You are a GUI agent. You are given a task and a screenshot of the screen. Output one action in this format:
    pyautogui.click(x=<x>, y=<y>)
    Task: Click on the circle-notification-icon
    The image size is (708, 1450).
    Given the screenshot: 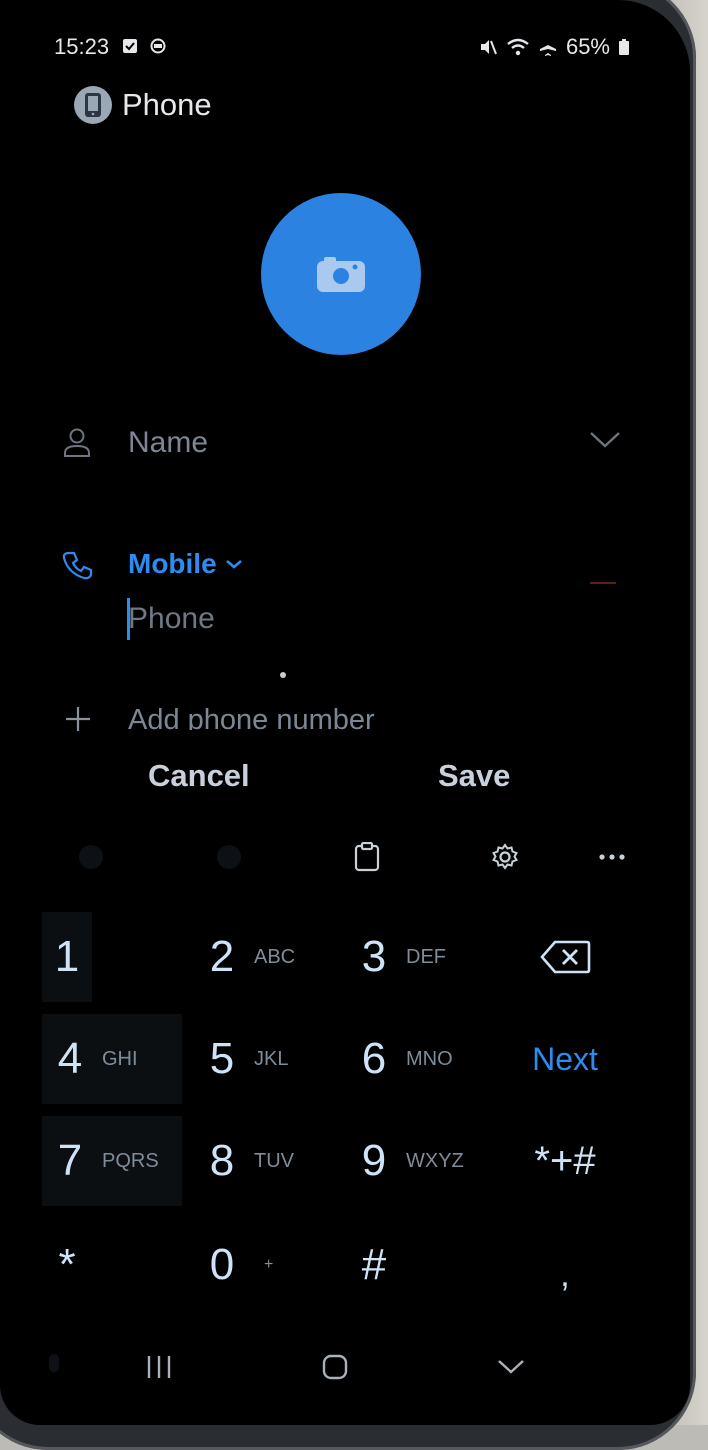 What is the action you would take?
    pyautogui.click(x=158, y=46)
    